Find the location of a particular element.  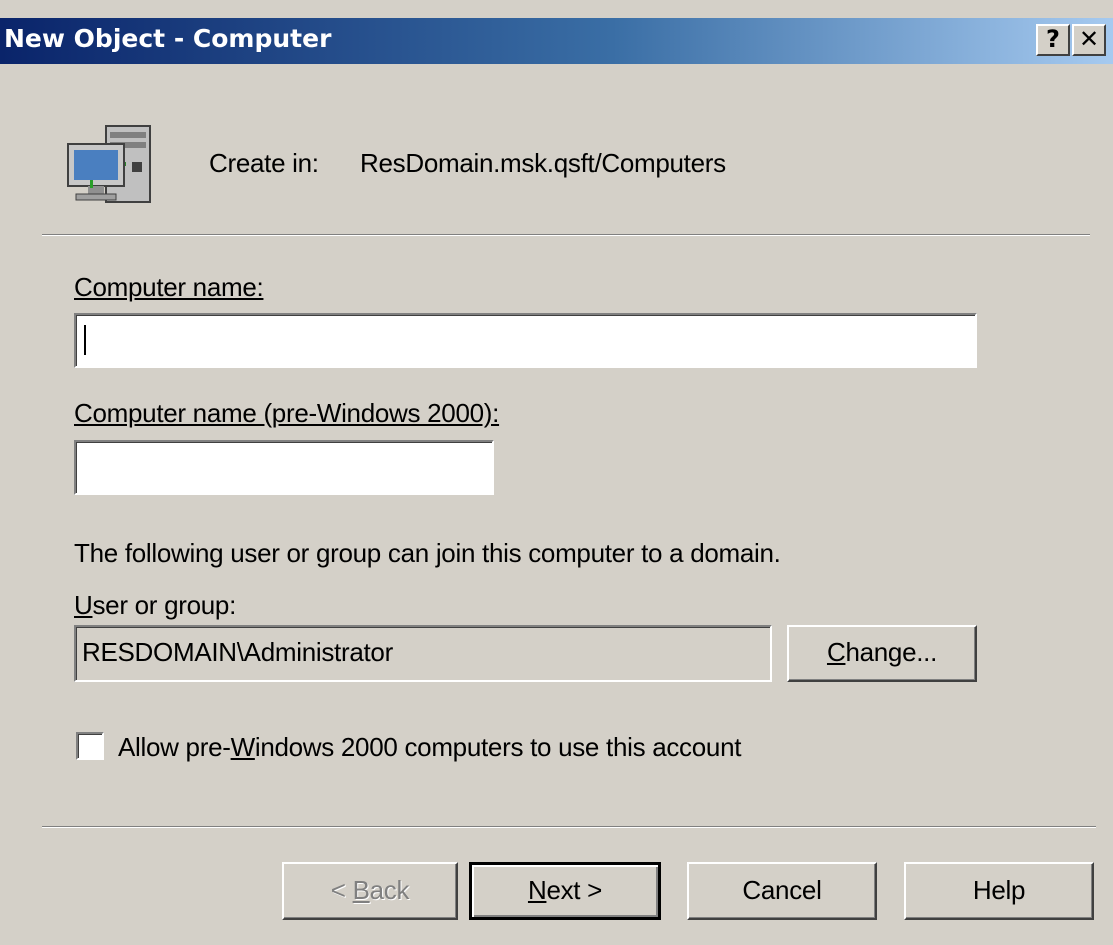

computer-name-label: Computer name: is located at coordinates (169, 287).